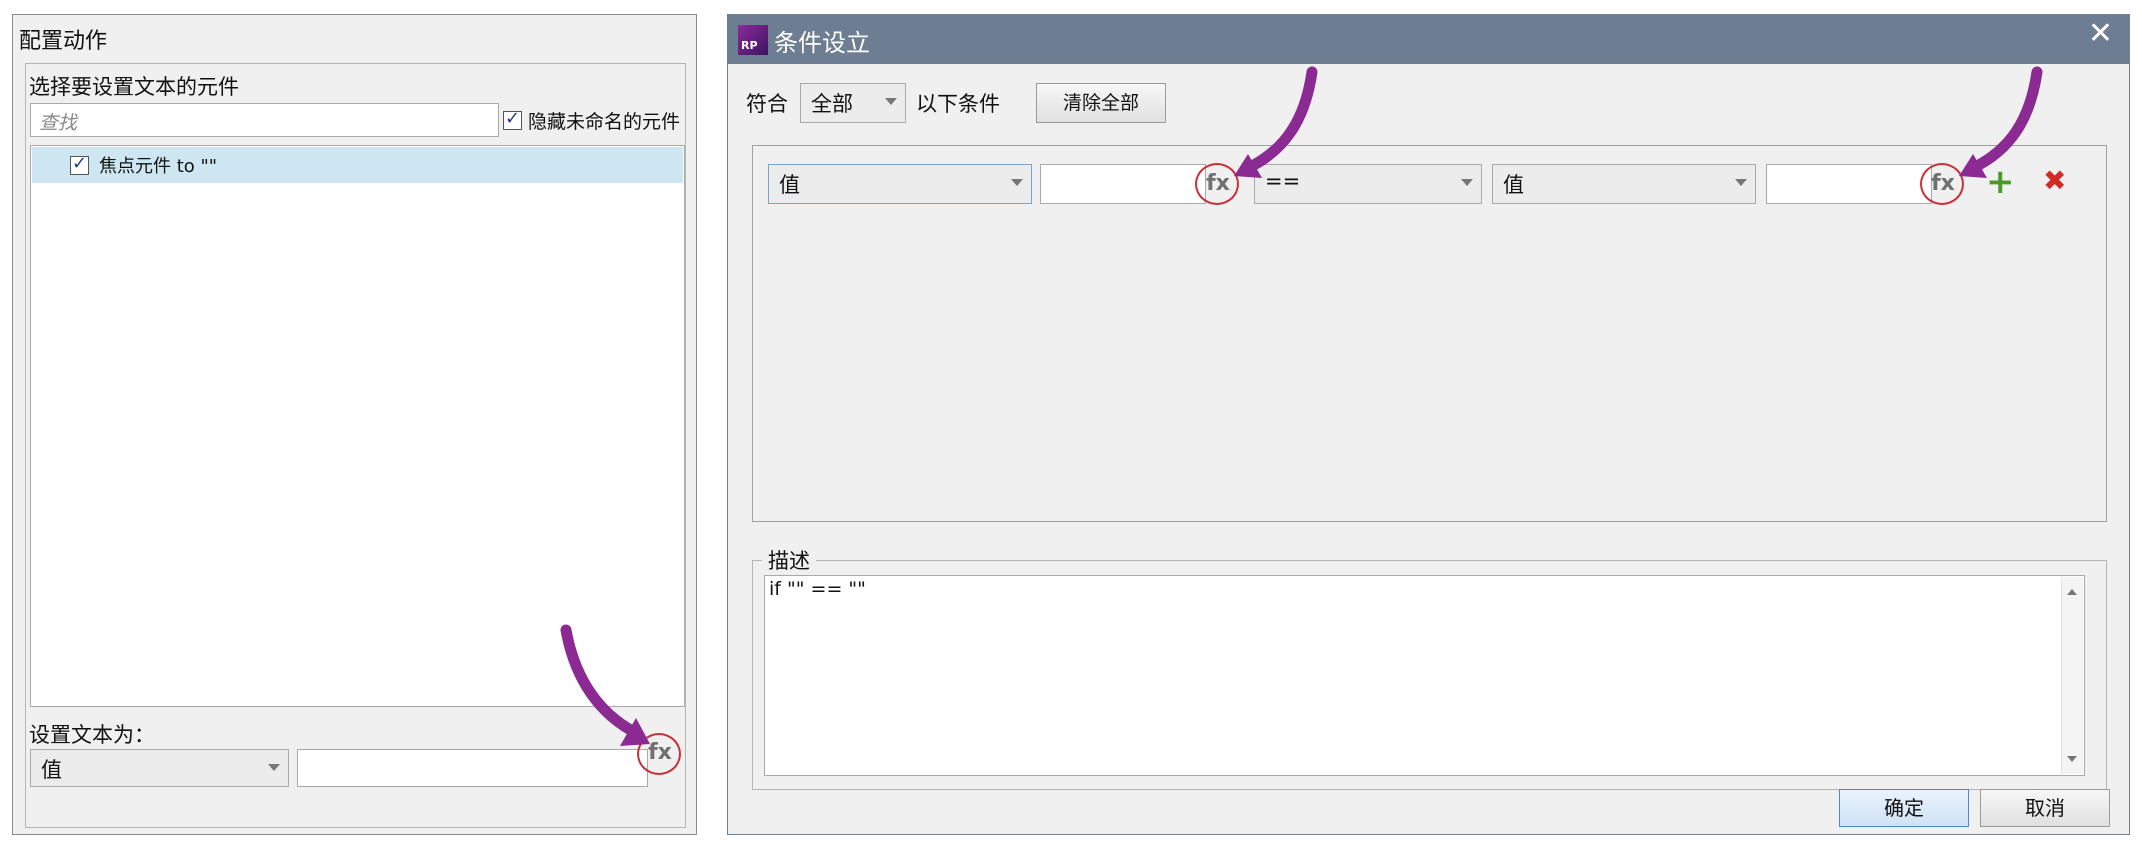 Image resolution: width=2142 pixels, height=854 pixels. I want to click on list-item-label: 焦点元件 to "", so click(158, 166).